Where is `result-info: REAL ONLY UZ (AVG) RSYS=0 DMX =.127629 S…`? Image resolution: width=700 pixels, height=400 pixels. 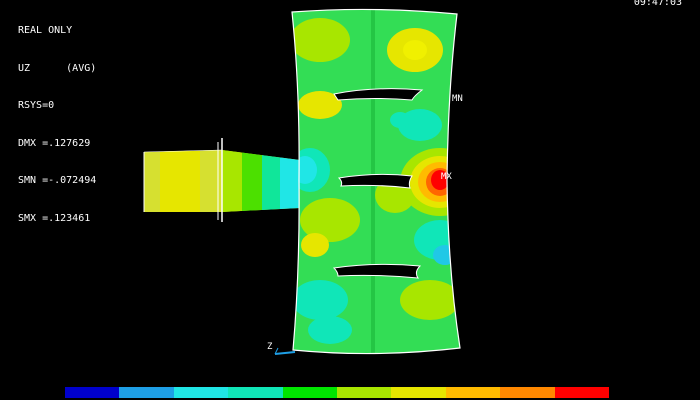 result-info: REAL ONLY UZ (AVG) RSYS=0 DMX =.127629 S… is located at coordinates (57, 125).